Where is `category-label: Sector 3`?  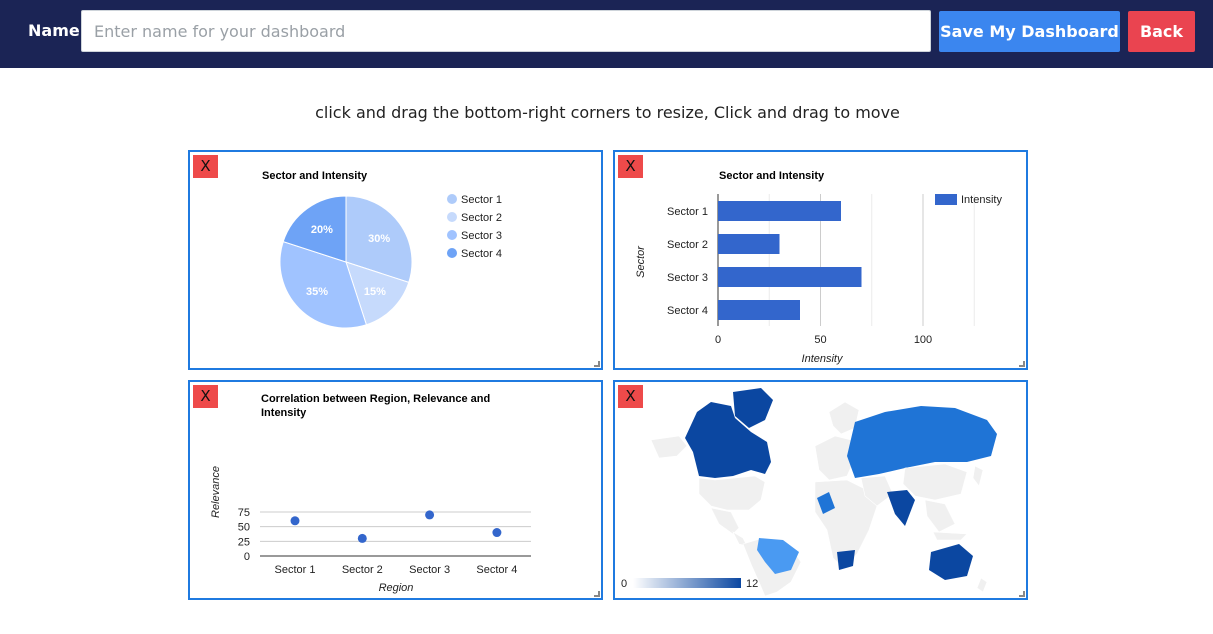
category-label: Sector 3 is located at coordinates (687, 278).